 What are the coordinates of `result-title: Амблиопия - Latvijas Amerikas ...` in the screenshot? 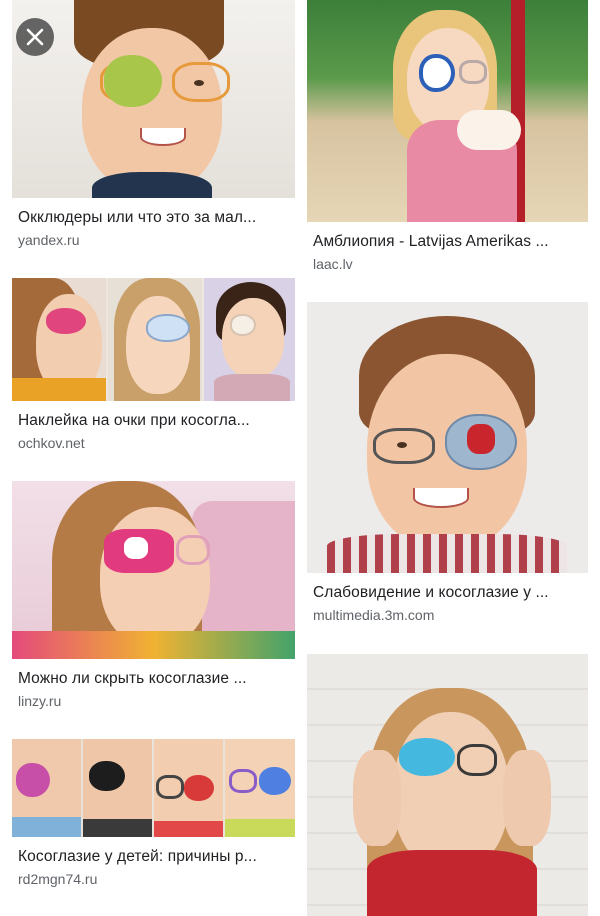 It's located at (447, 242).